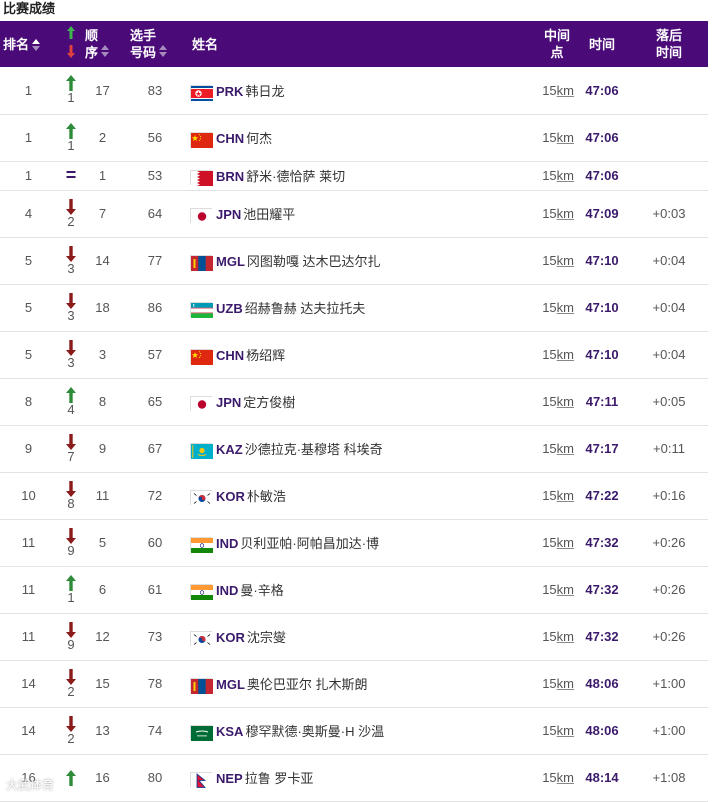  Describe the element at coordinates (28, 44) in the screenshot. I see `rank-header: 排名` at that location.